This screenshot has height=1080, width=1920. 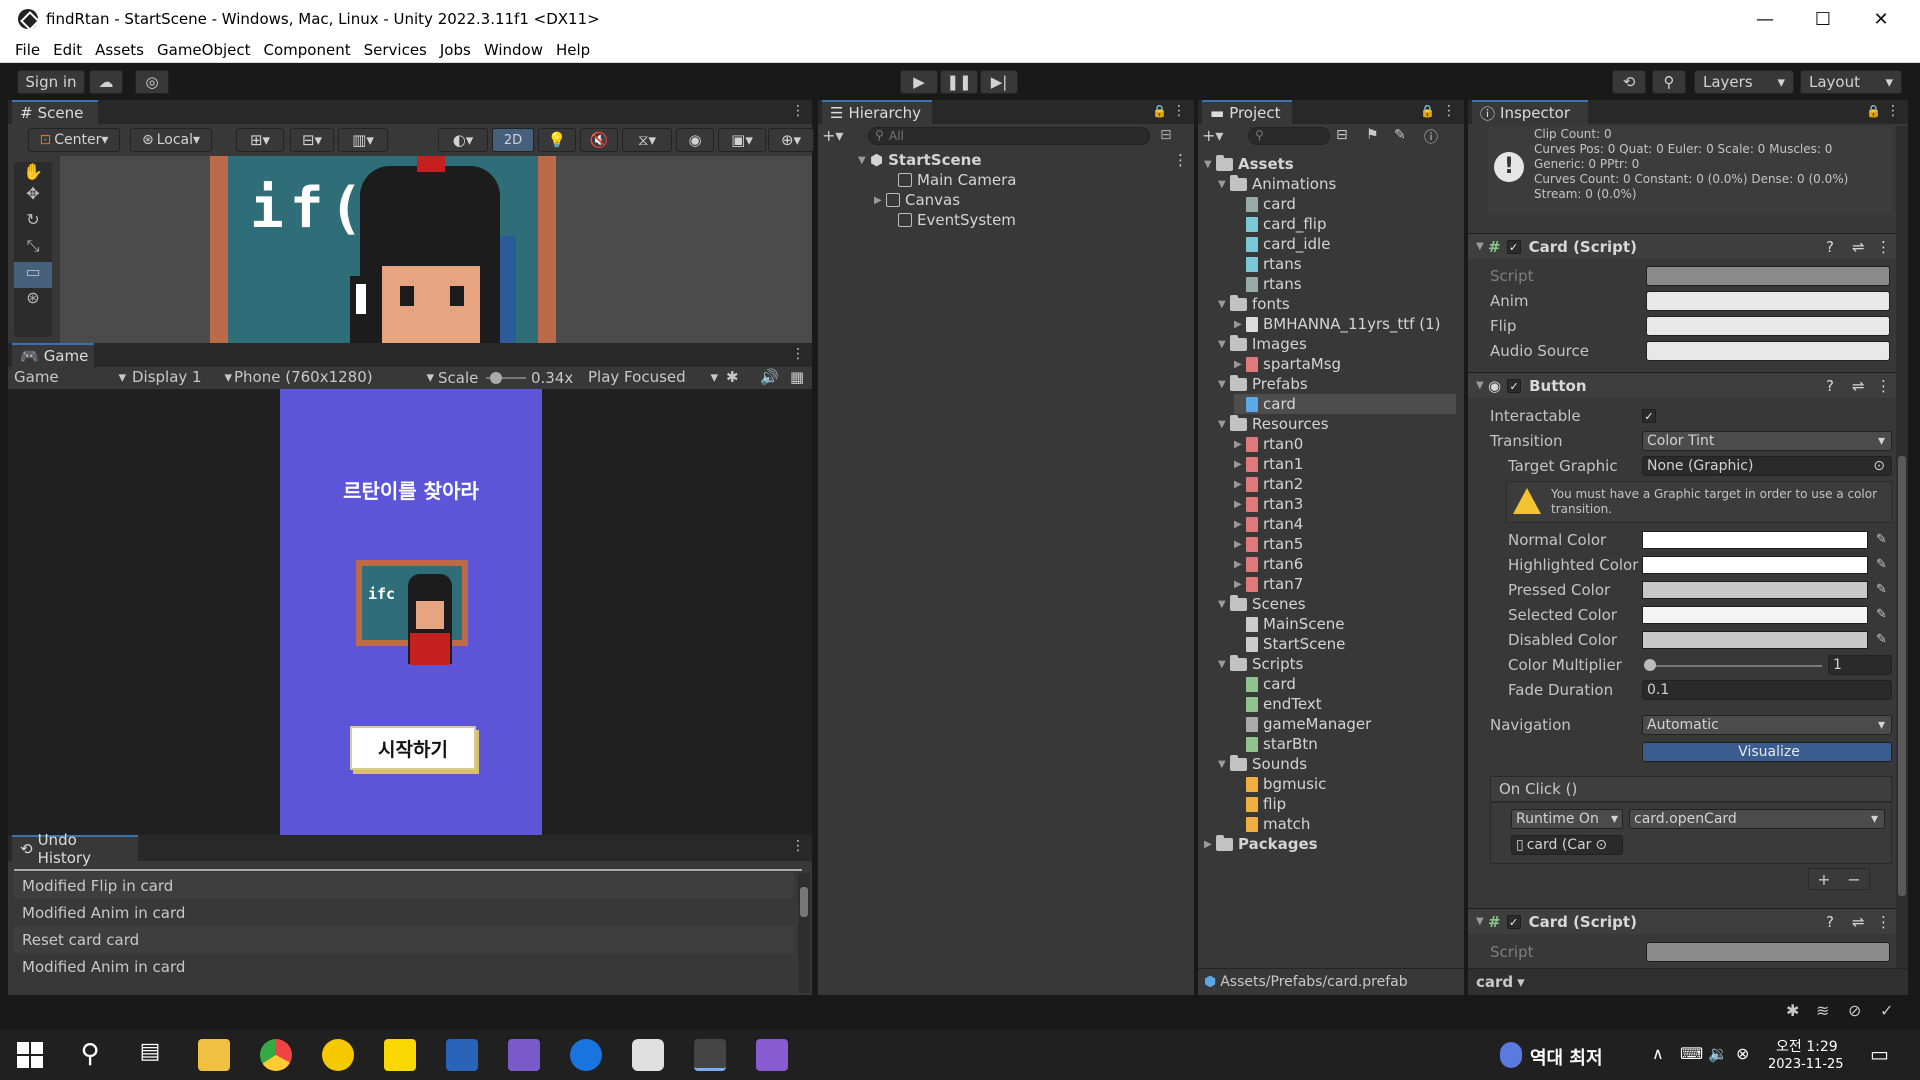 What do you see at coordinates (1345, 264) in the screenshot?
I see `project-item: rtans` at bounding box center [1345, 264].